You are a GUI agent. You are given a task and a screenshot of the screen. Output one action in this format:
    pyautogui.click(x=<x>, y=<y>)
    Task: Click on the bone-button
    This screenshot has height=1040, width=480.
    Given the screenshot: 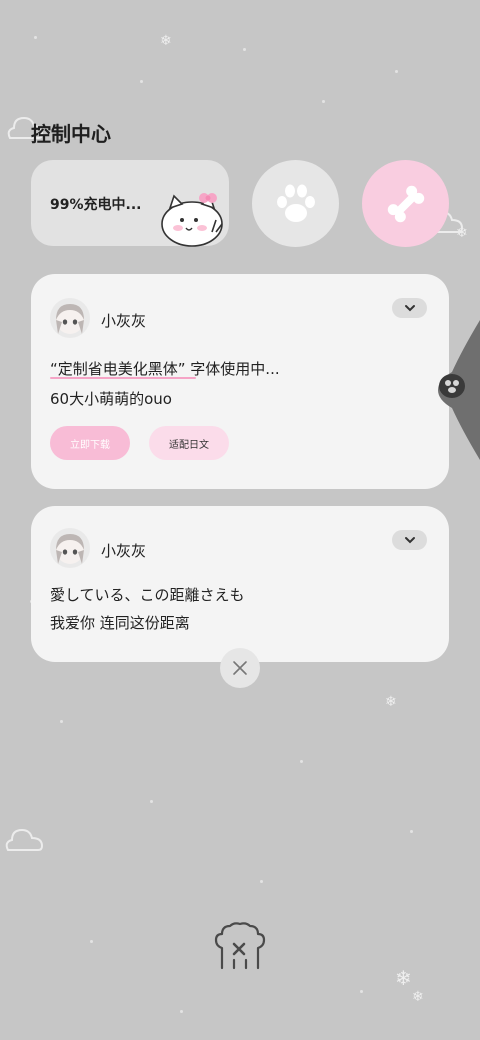 What is the action you would take?
    pyautogui.click(x=405, y=203)
    